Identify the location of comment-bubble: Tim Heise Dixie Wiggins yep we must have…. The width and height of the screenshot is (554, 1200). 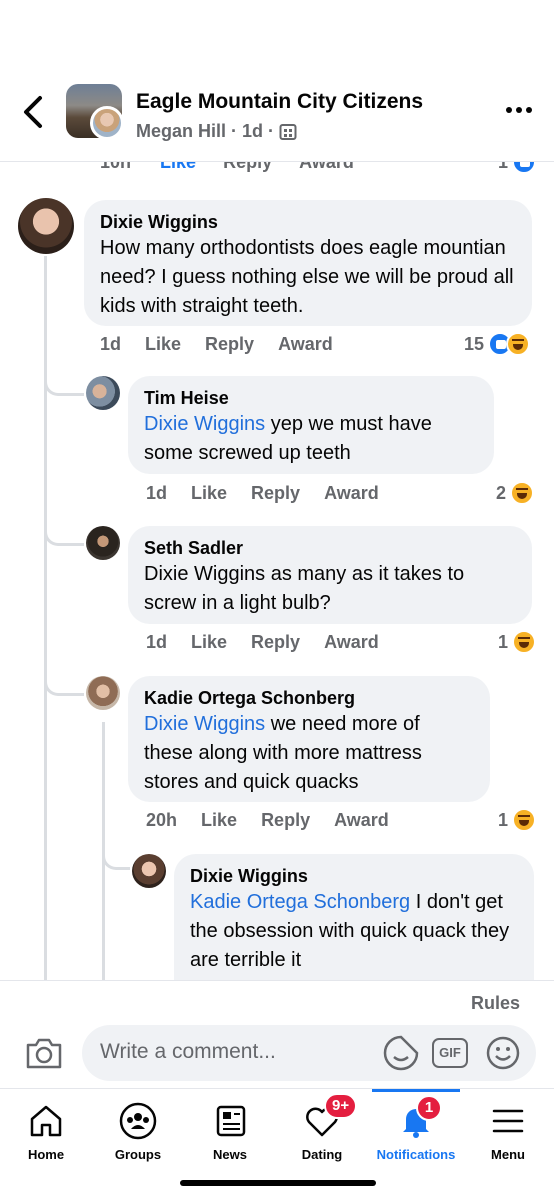
(311, 425).